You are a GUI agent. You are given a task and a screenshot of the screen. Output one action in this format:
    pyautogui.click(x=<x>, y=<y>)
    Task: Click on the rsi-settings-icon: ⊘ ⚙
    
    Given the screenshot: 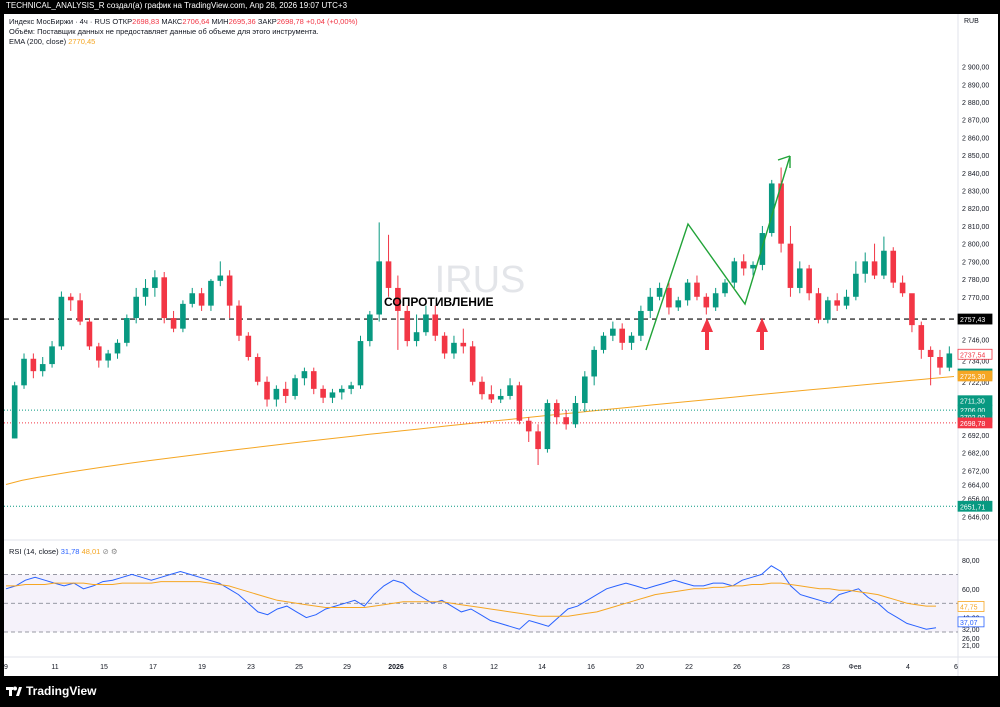 What is the action you would take?
    pyautogui.click(x=109, y=551)
    